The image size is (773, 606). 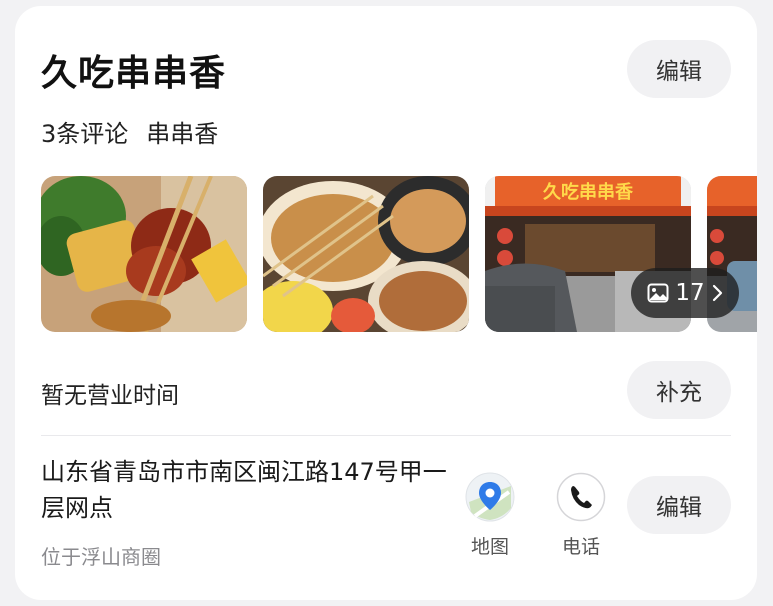 What do you see at coordinates (588, 192) in the screenshot?
I see `store-sign-text: 久吃串串香` at bounding box center [588, 192].